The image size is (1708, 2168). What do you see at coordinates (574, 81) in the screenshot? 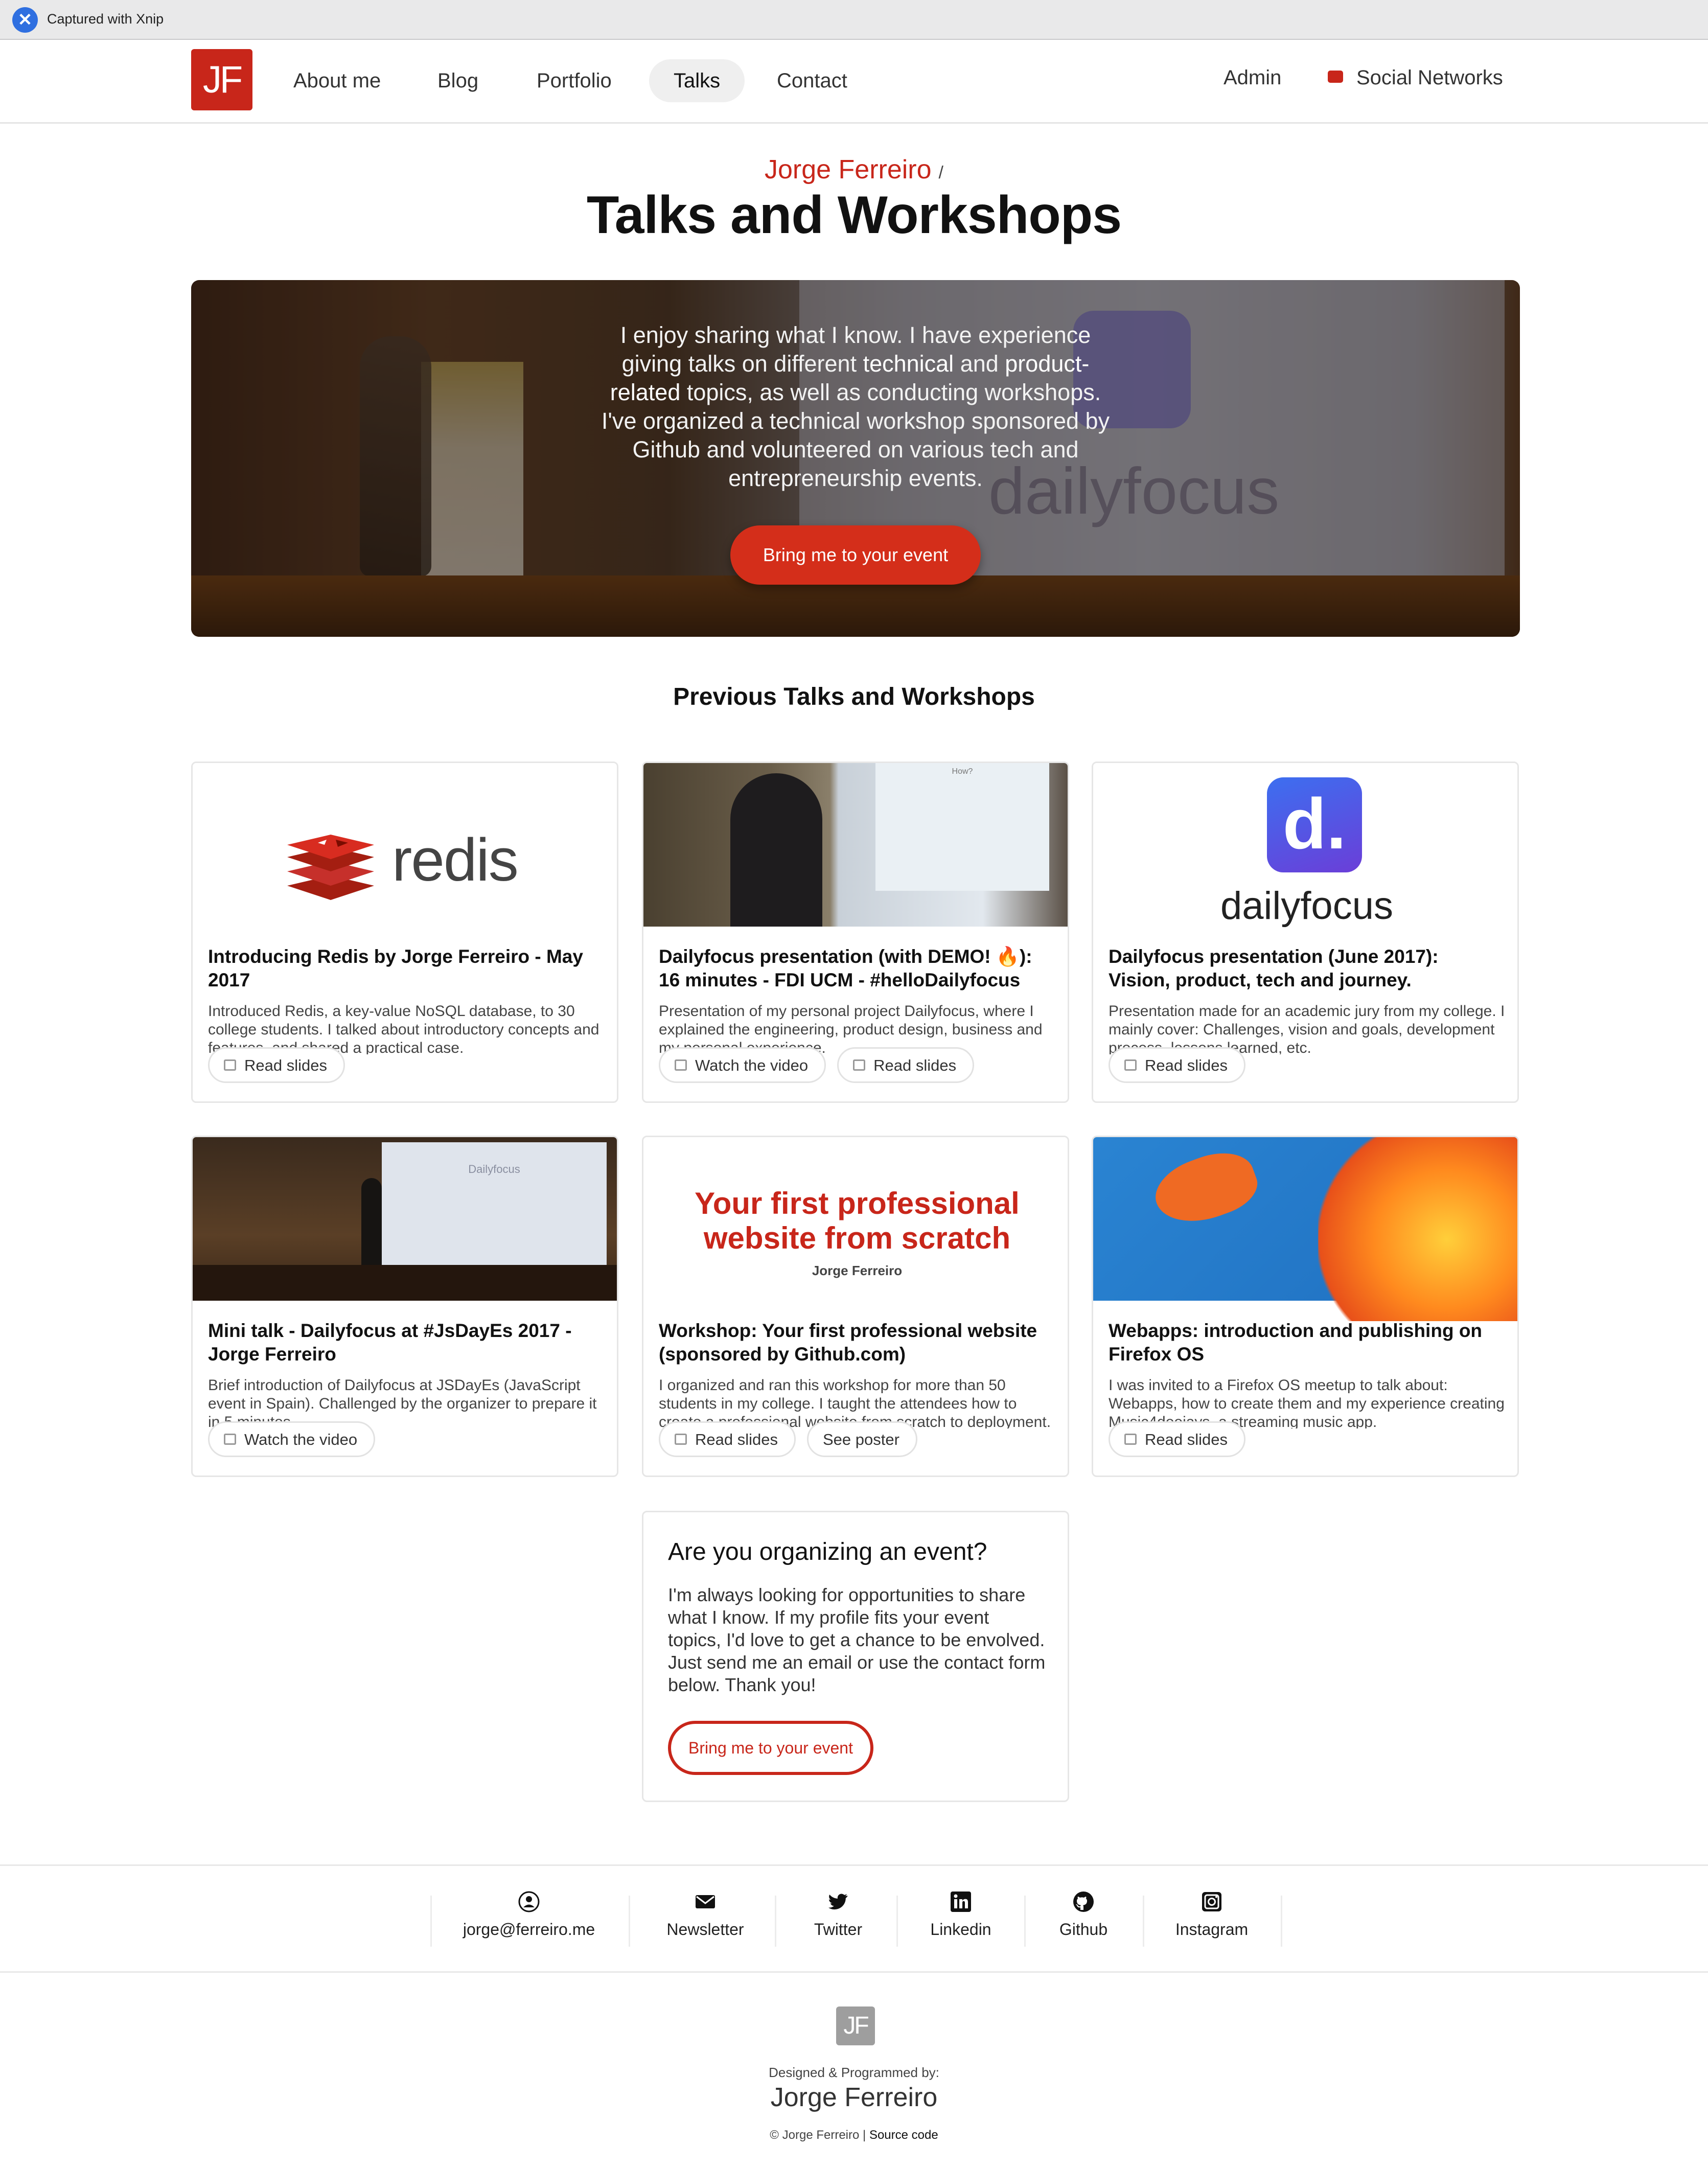
I see `nav-portfolio: Portfolio` at bounding box center [574, 81].